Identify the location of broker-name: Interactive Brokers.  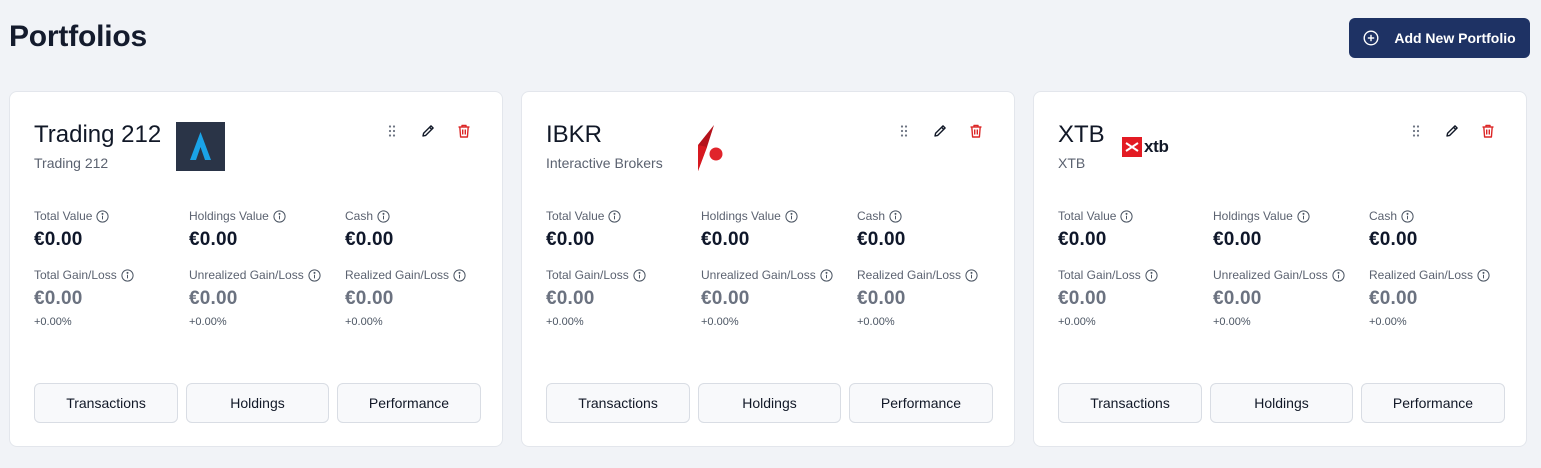
(604, 163).